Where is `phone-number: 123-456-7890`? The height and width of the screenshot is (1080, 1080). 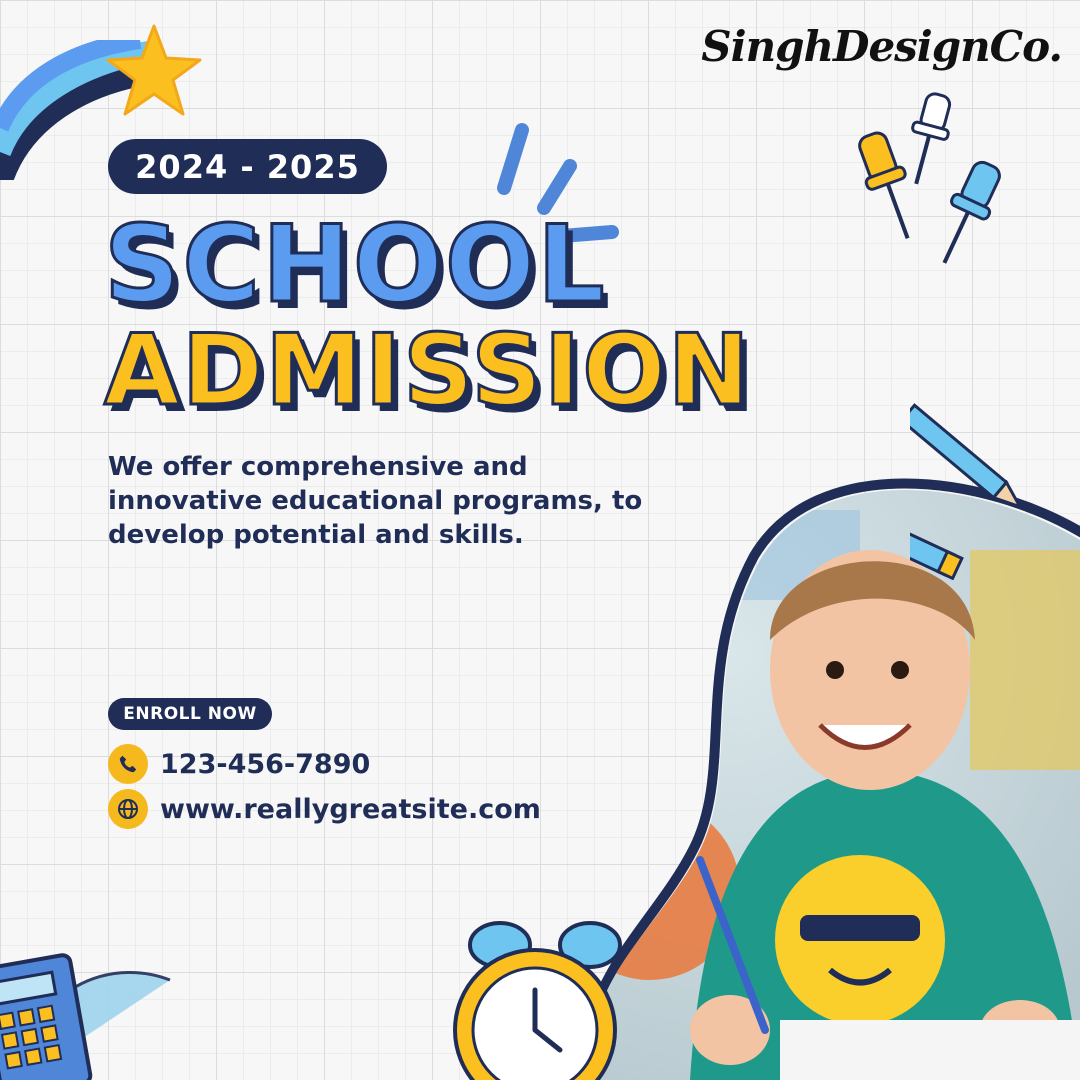 phone-number: 123-456-7890 is located at coordinates (265, 764).